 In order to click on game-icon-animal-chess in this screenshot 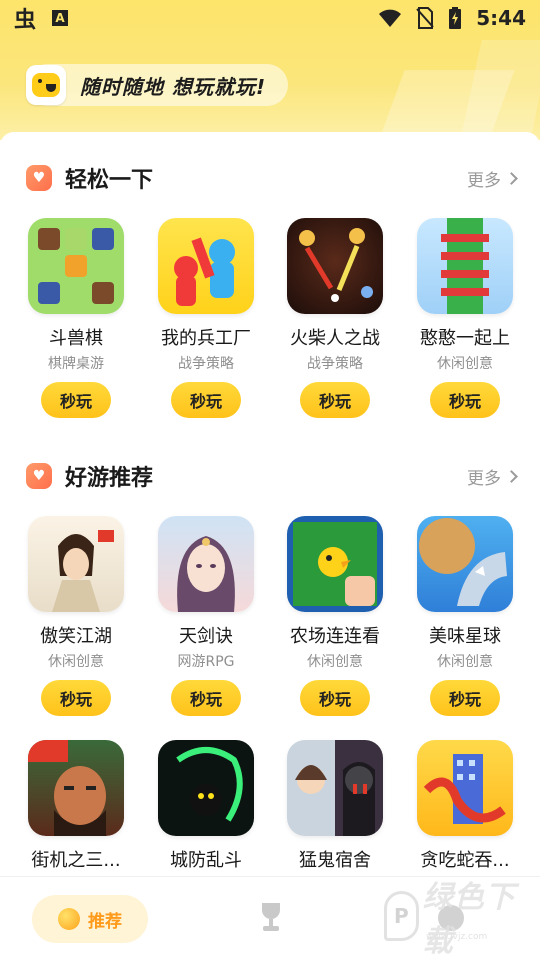, I will do `click(76, 266)`.